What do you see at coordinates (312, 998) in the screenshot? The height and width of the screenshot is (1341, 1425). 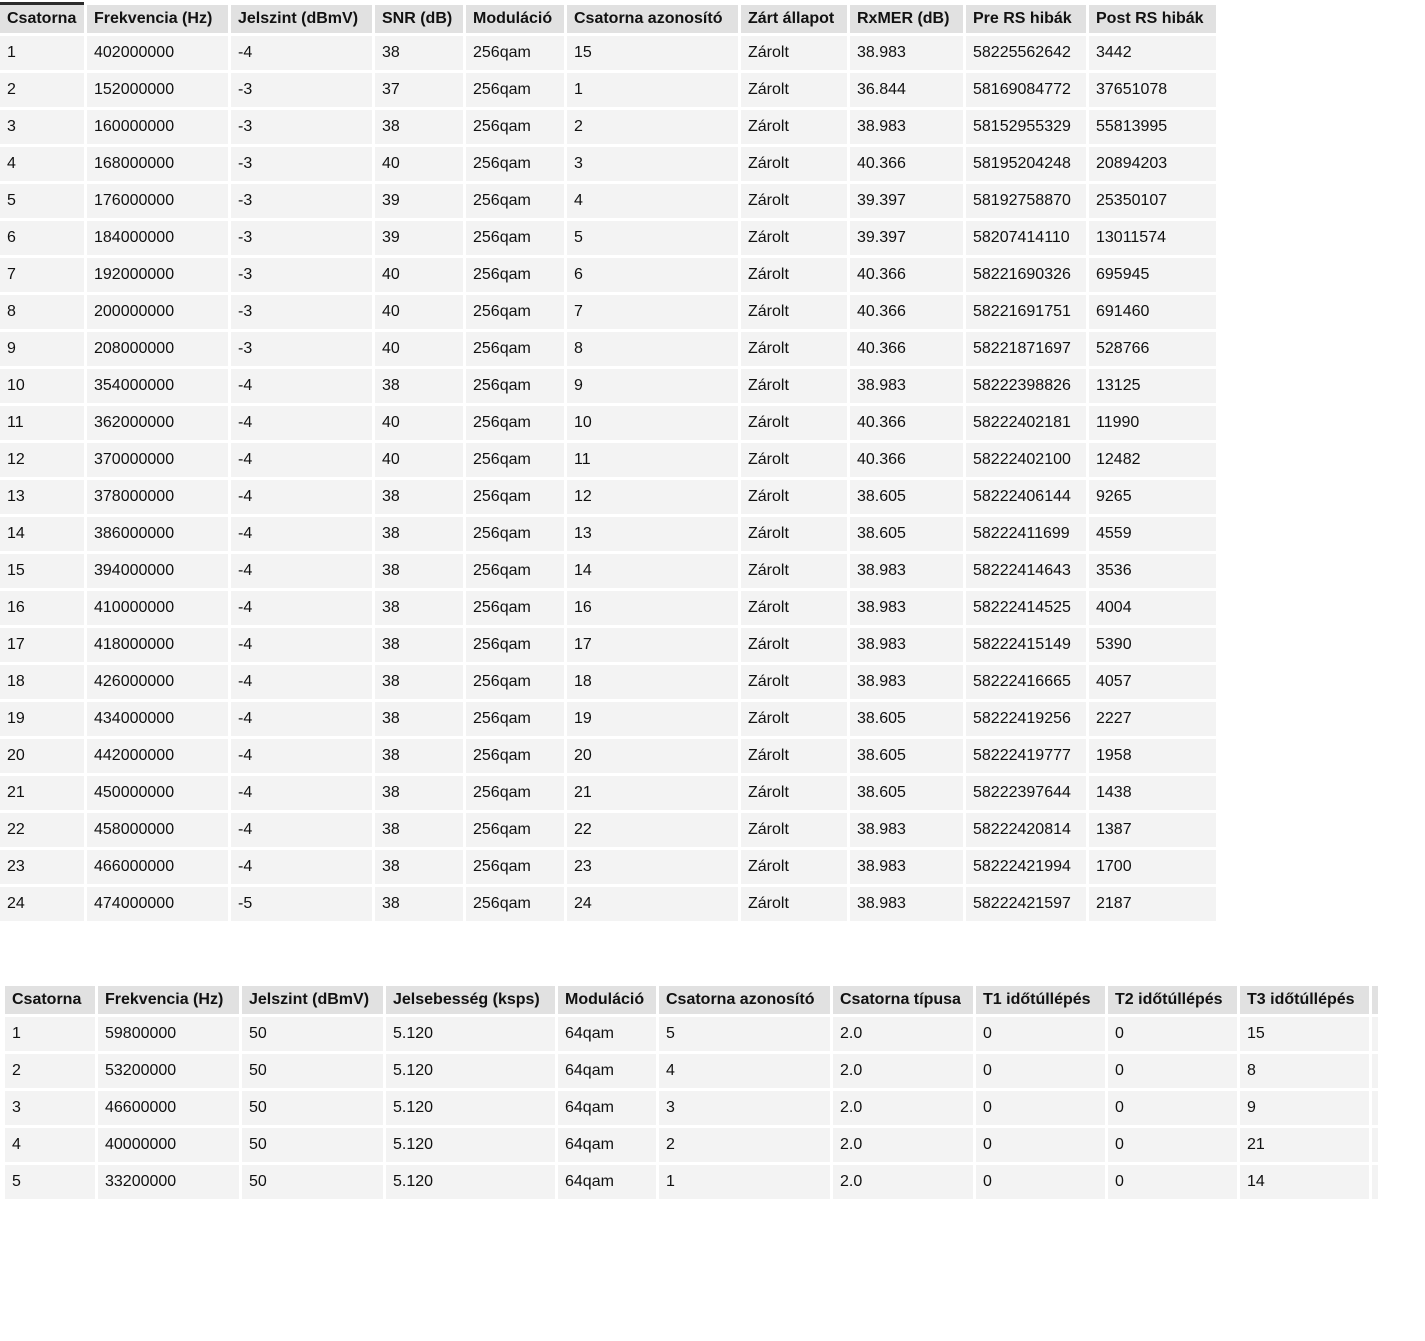 I see `column-header: Jelszint (dBmV)` at bounding box center [312, 998].